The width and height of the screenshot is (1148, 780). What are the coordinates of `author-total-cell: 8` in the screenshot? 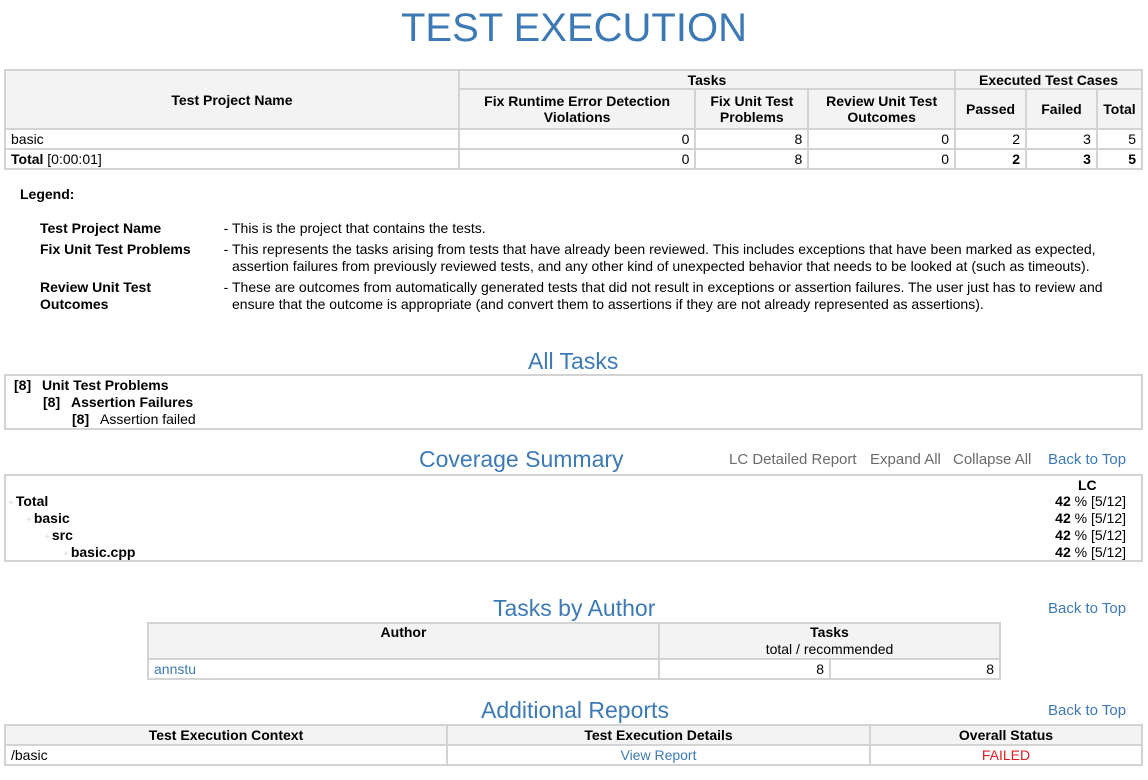 It's located at (744, 669).